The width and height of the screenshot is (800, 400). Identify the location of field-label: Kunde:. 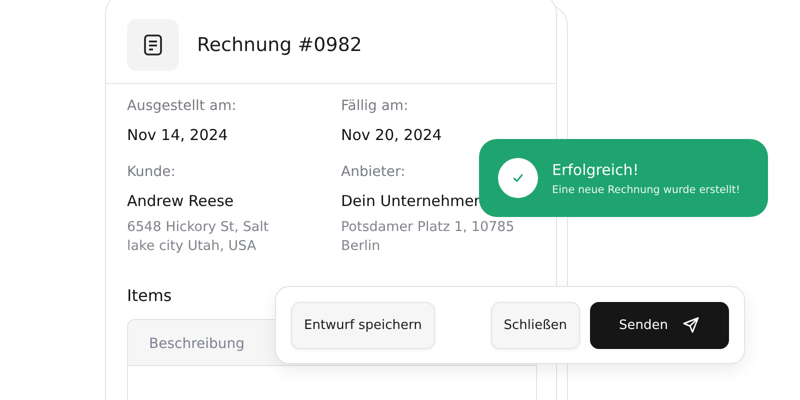
(151, 172).